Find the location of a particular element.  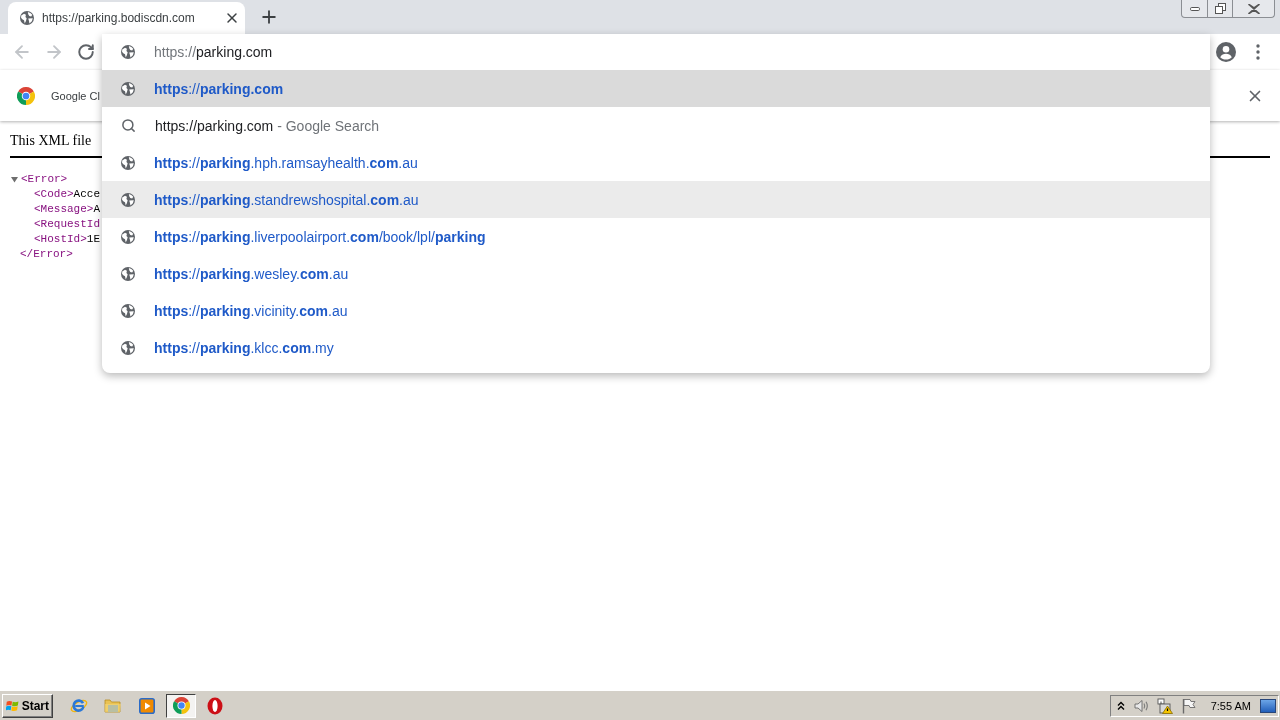

triangle-icon is located at coordinates (14, 179).